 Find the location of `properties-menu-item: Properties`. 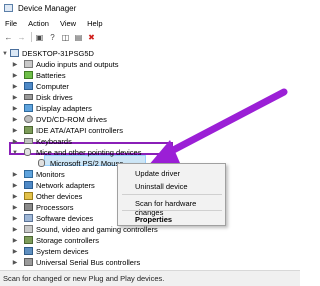

properties-menu-item: Properties is located at coordinates (153, 219).